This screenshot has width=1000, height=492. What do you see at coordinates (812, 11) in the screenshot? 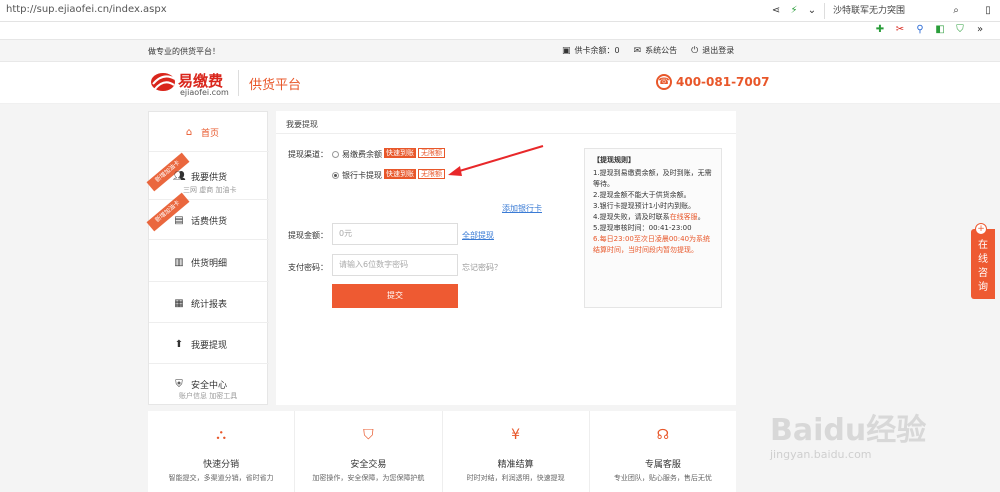
I see `chevron-down-icon: ⌄` at bounding box center [812, 11].